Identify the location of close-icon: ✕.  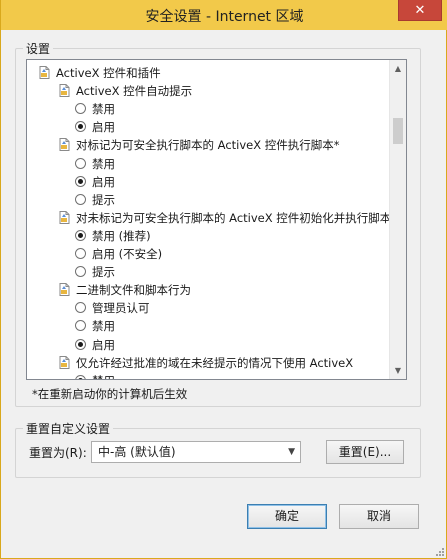
(420, 10).